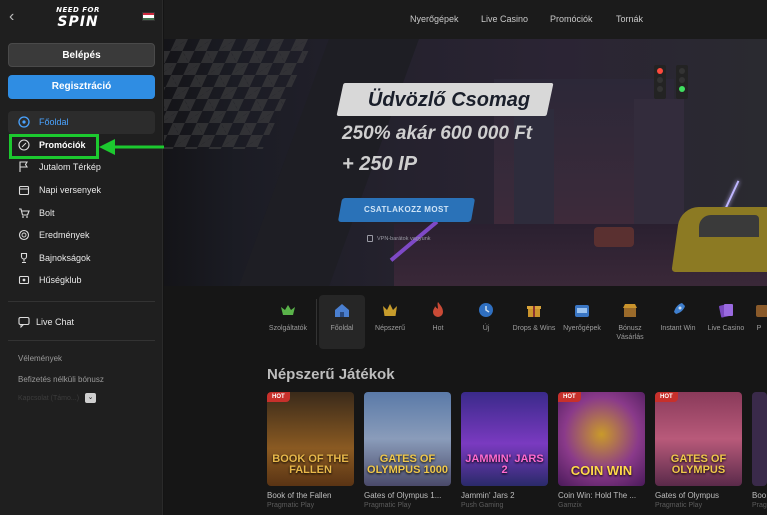 The image size is (767, 515). What do you see at coordinates (570, 505) in the screenshot?
I see `game-provider: Gamzix` at bounding box center [570, 505].